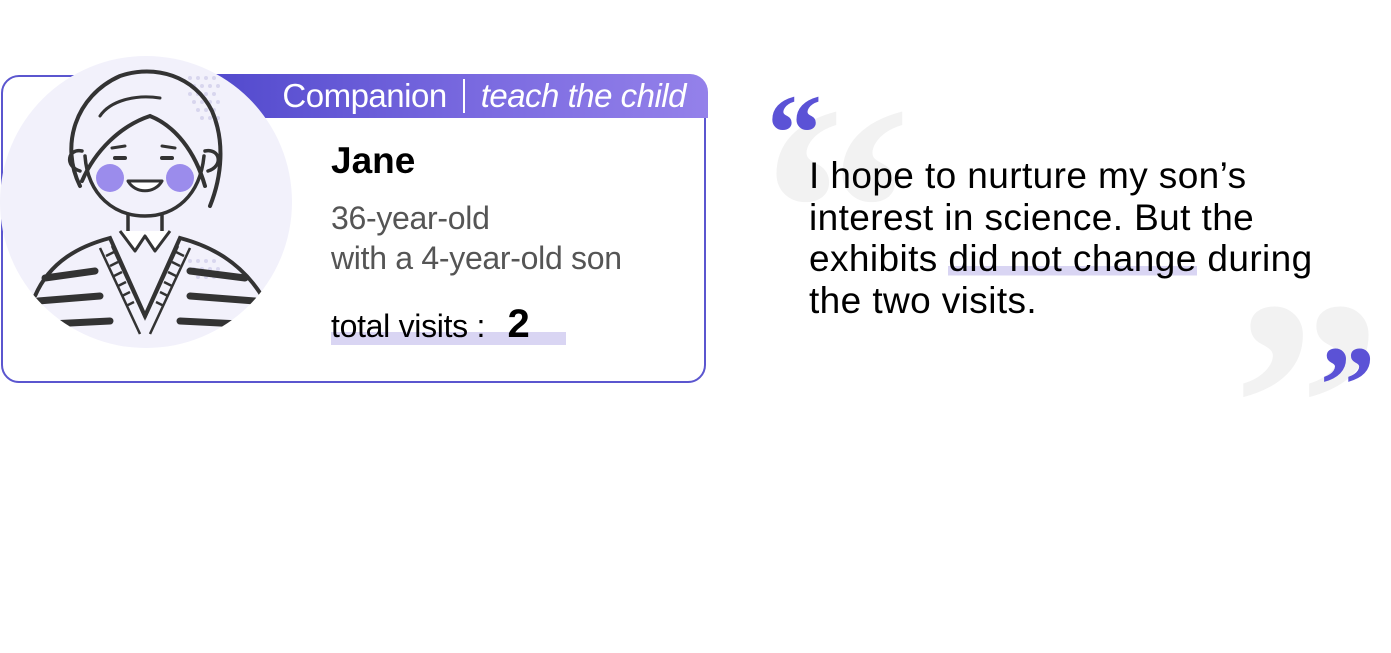  I want to click on persona-motto: teach the child, so click(583, 95).